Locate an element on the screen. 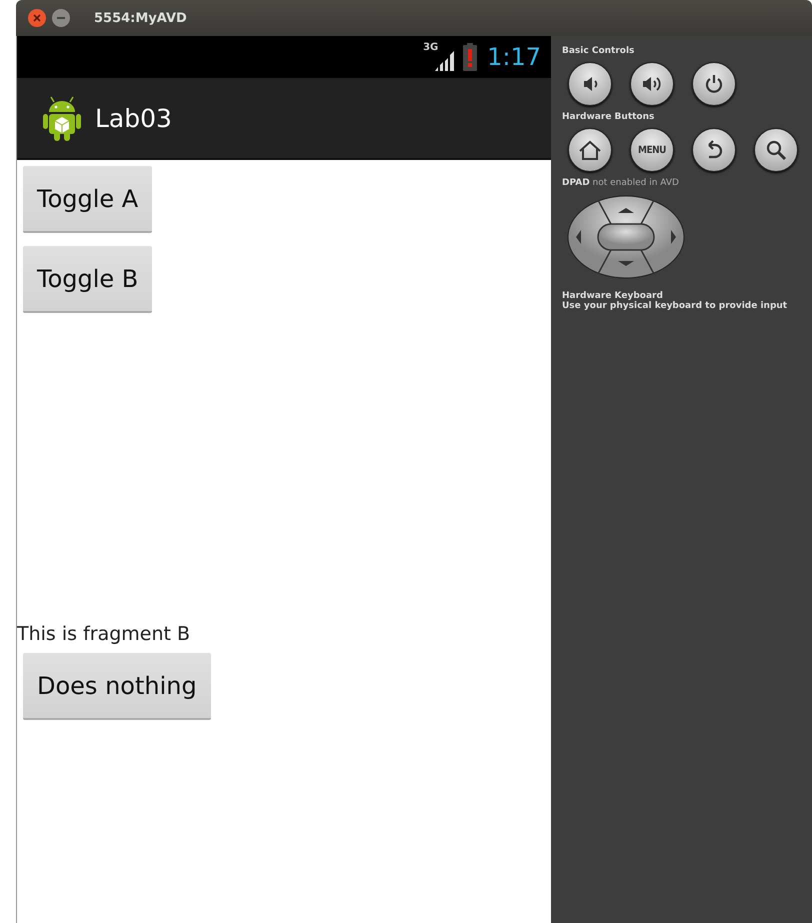 The height and width of the screenshot is (923, 812). close-icon is located at coordinates (37, 18).